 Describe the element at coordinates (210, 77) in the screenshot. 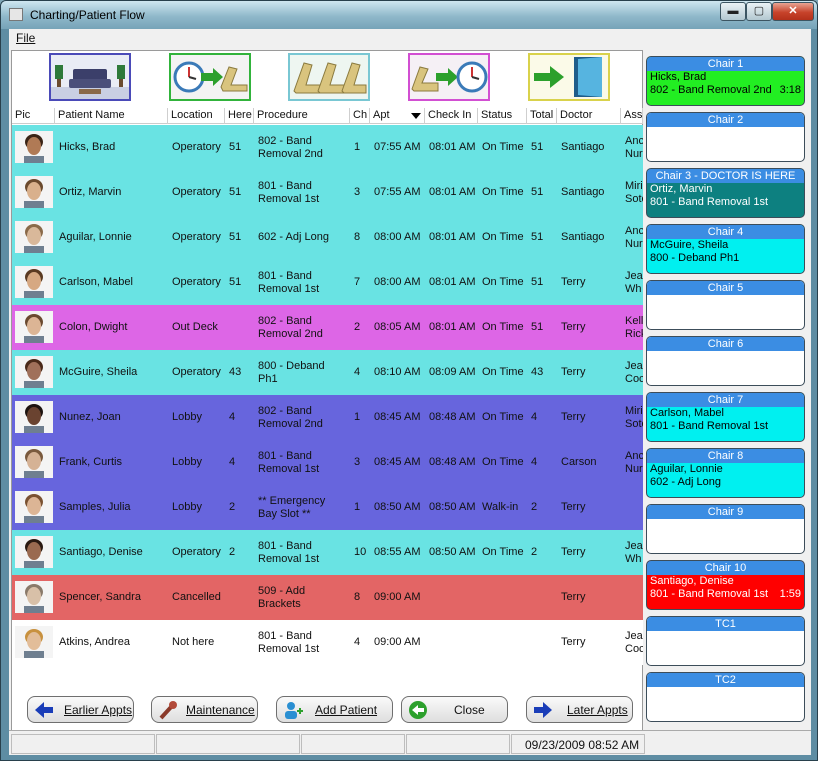

I see `seat-patient-icon` at that location.